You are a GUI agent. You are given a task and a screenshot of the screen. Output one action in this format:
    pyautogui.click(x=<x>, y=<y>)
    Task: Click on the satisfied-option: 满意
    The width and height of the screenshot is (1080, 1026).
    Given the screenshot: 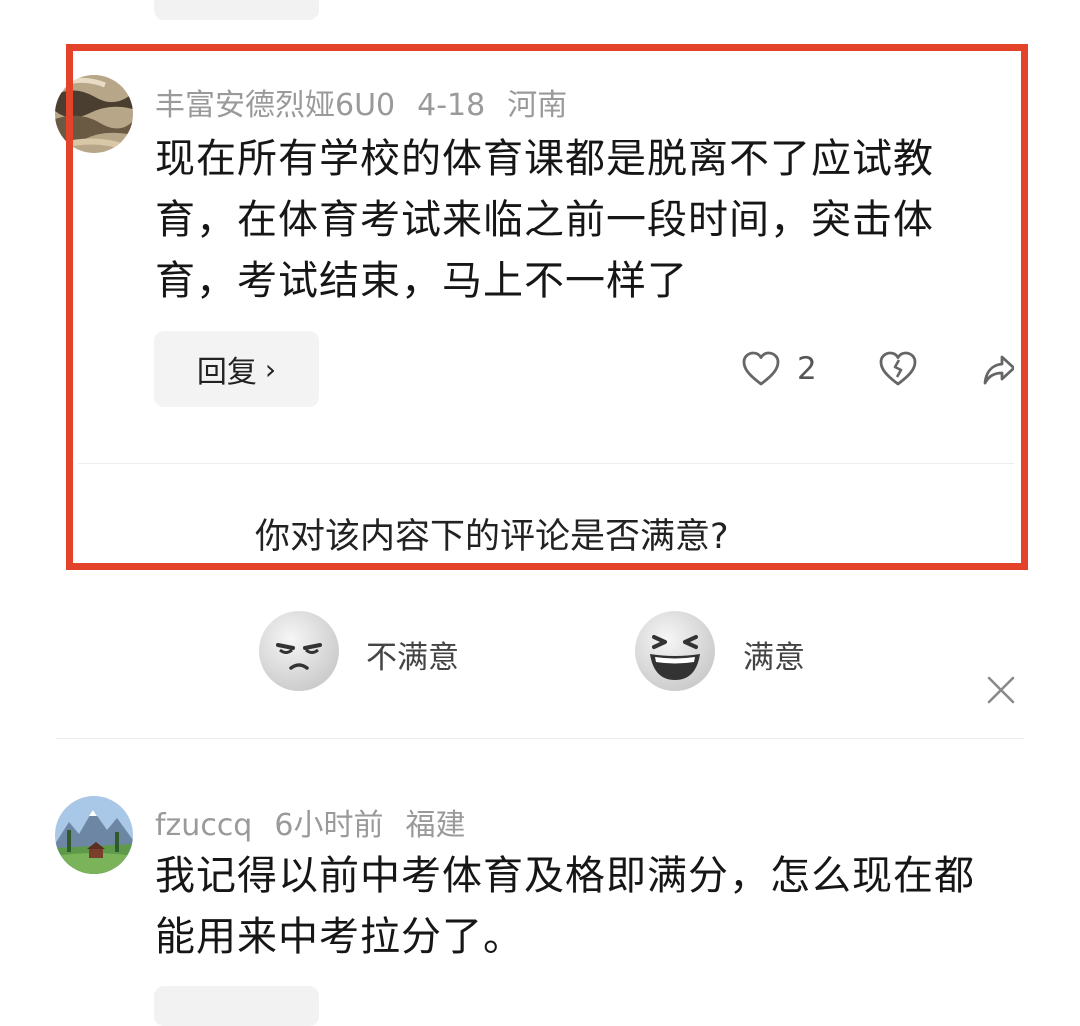 What is the action you would take?
    pyautogui.click(x=774, y=654)
    